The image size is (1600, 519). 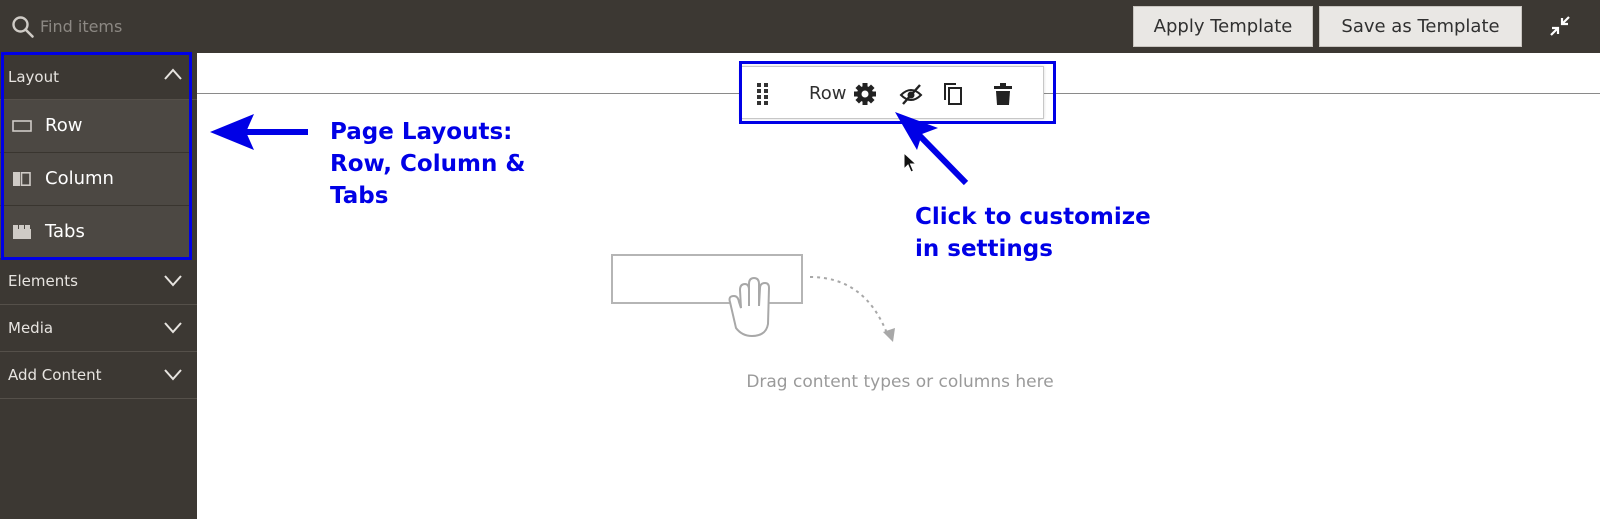 I want to click on layout-item-row: Row, so click(x=95, y=126).